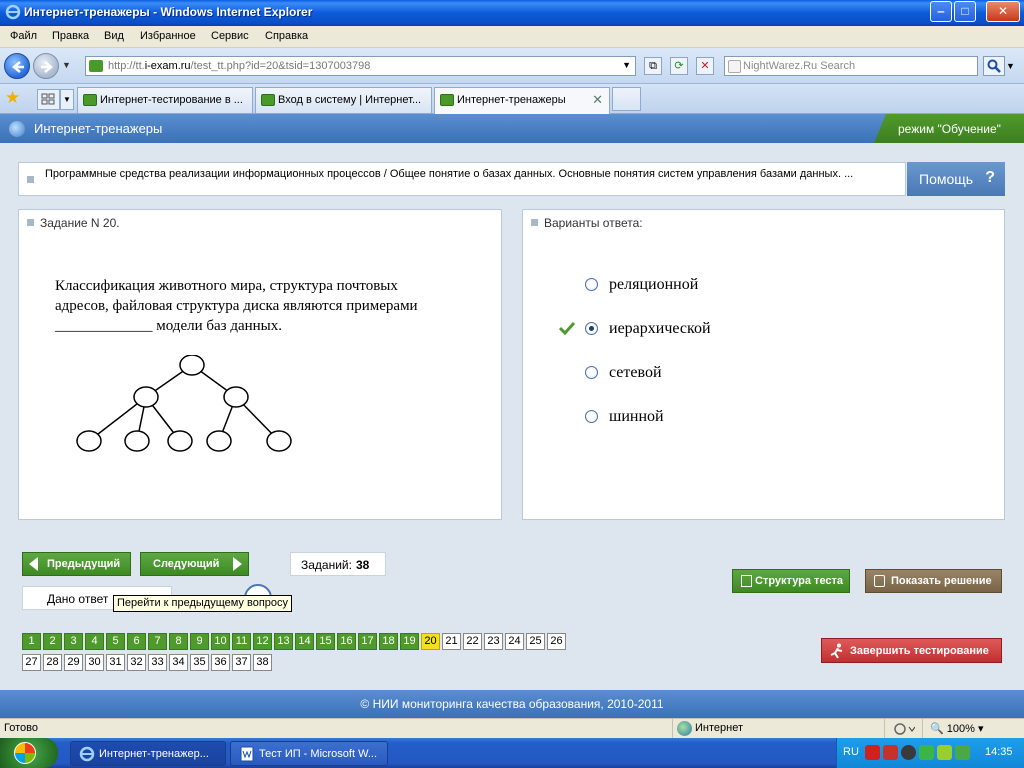 This screenshot has height=768, width=1024. I want to click on tab-favicon, so click(268, 100).